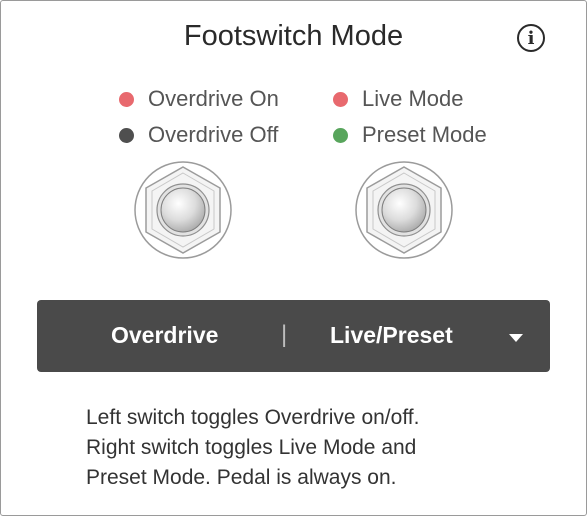 This screenshot has width=587, height=516. I want to click on legend-label: Overdrive Off, so click(213, 134).